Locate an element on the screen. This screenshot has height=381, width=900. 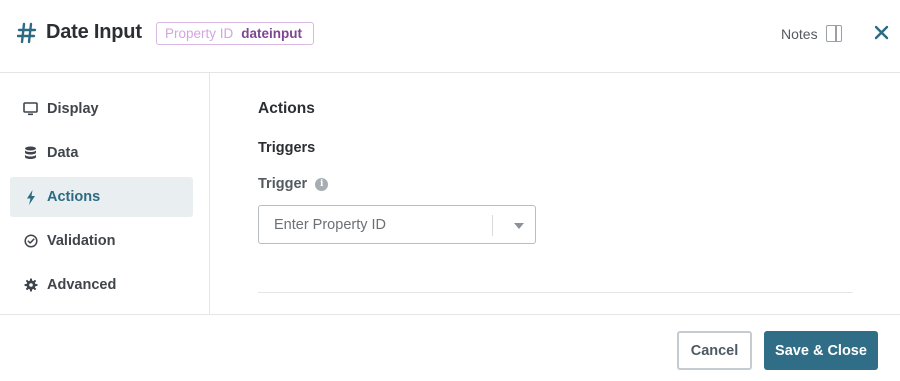
panel-icon is located at coordinates (833, 33).